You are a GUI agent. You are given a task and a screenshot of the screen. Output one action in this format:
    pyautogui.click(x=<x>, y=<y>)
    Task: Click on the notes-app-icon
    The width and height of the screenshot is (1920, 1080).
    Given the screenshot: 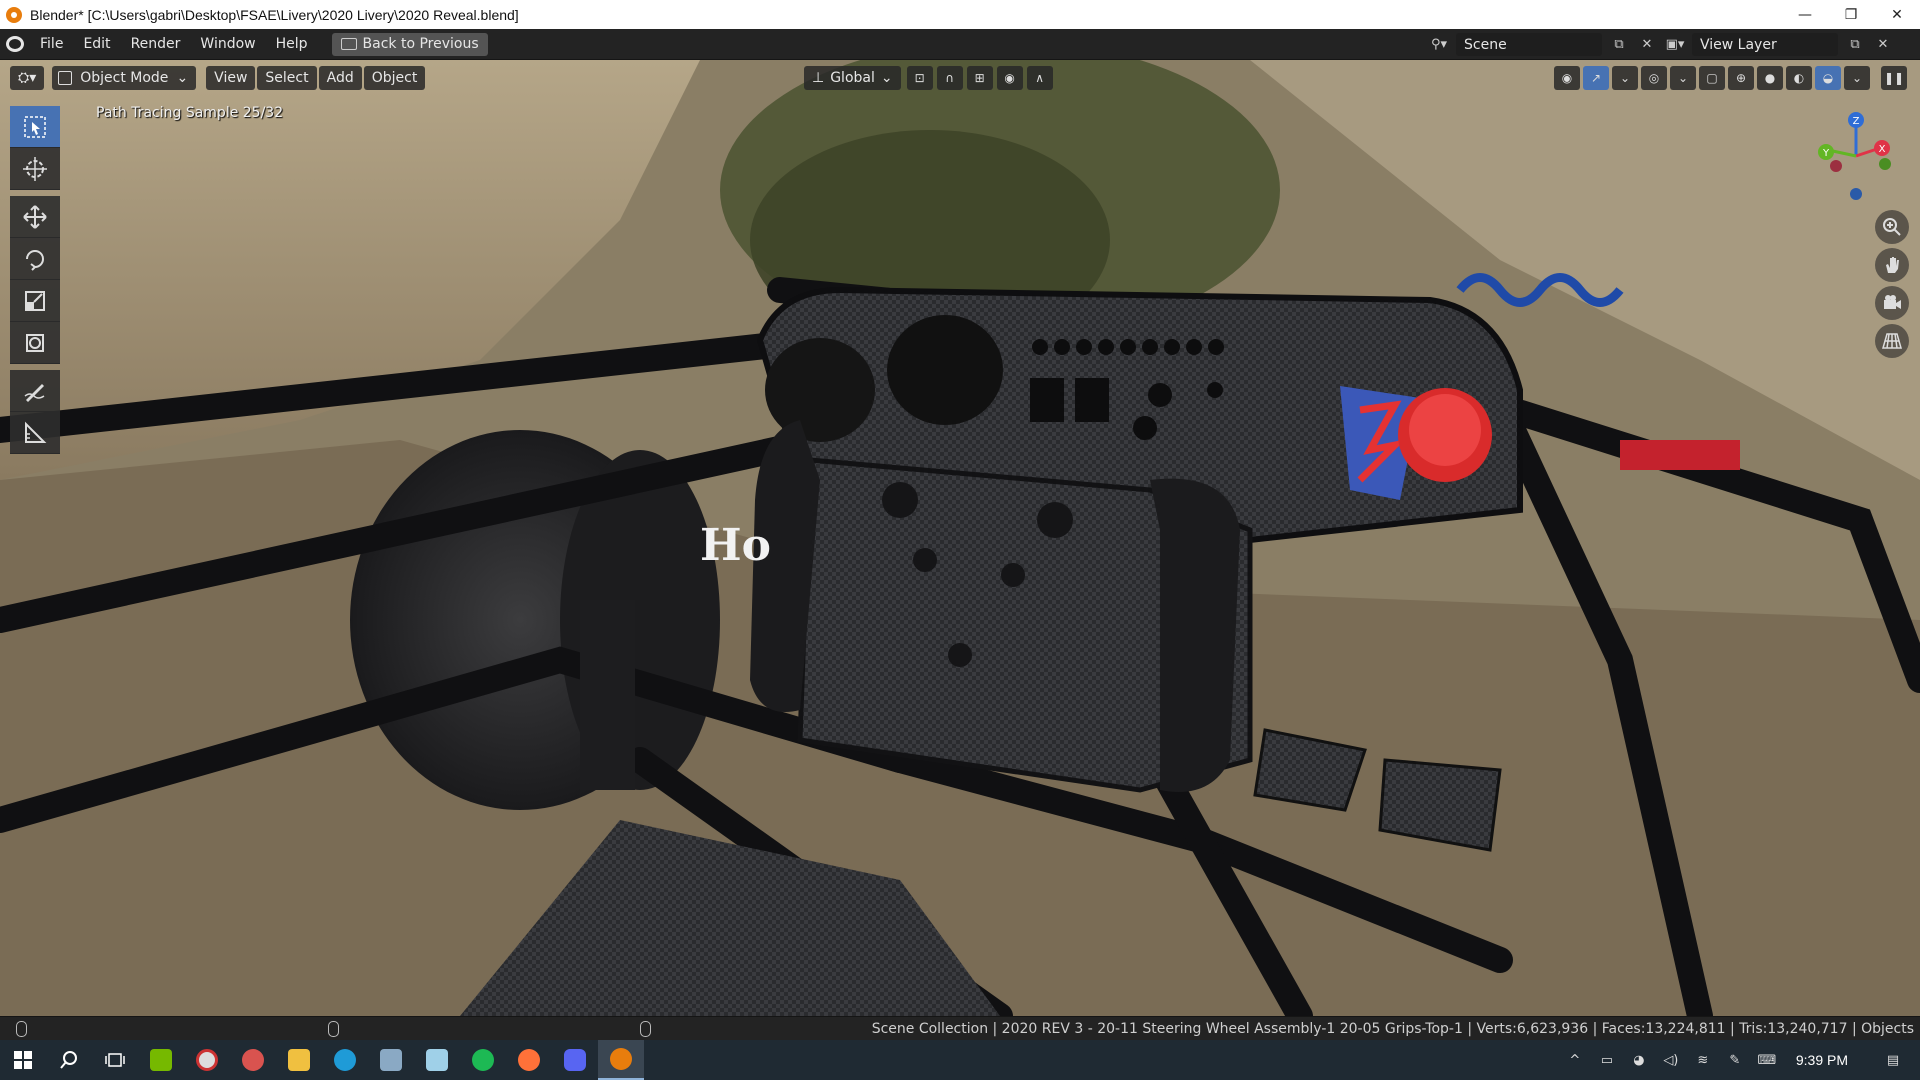 What is the action you would take?
    pyautogui.click(x=437, y=1060)
    